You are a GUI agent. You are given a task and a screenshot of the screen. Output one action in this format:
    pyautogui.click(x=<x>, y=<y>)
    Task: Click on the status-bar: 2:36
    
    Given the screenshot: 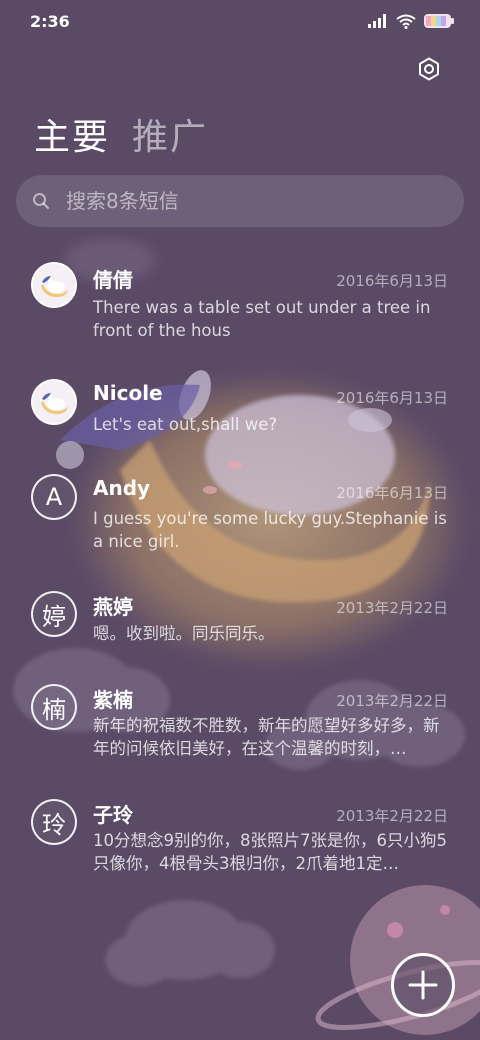 What is the action you would take?
    pyautogui.click(x=240, y=22)
    